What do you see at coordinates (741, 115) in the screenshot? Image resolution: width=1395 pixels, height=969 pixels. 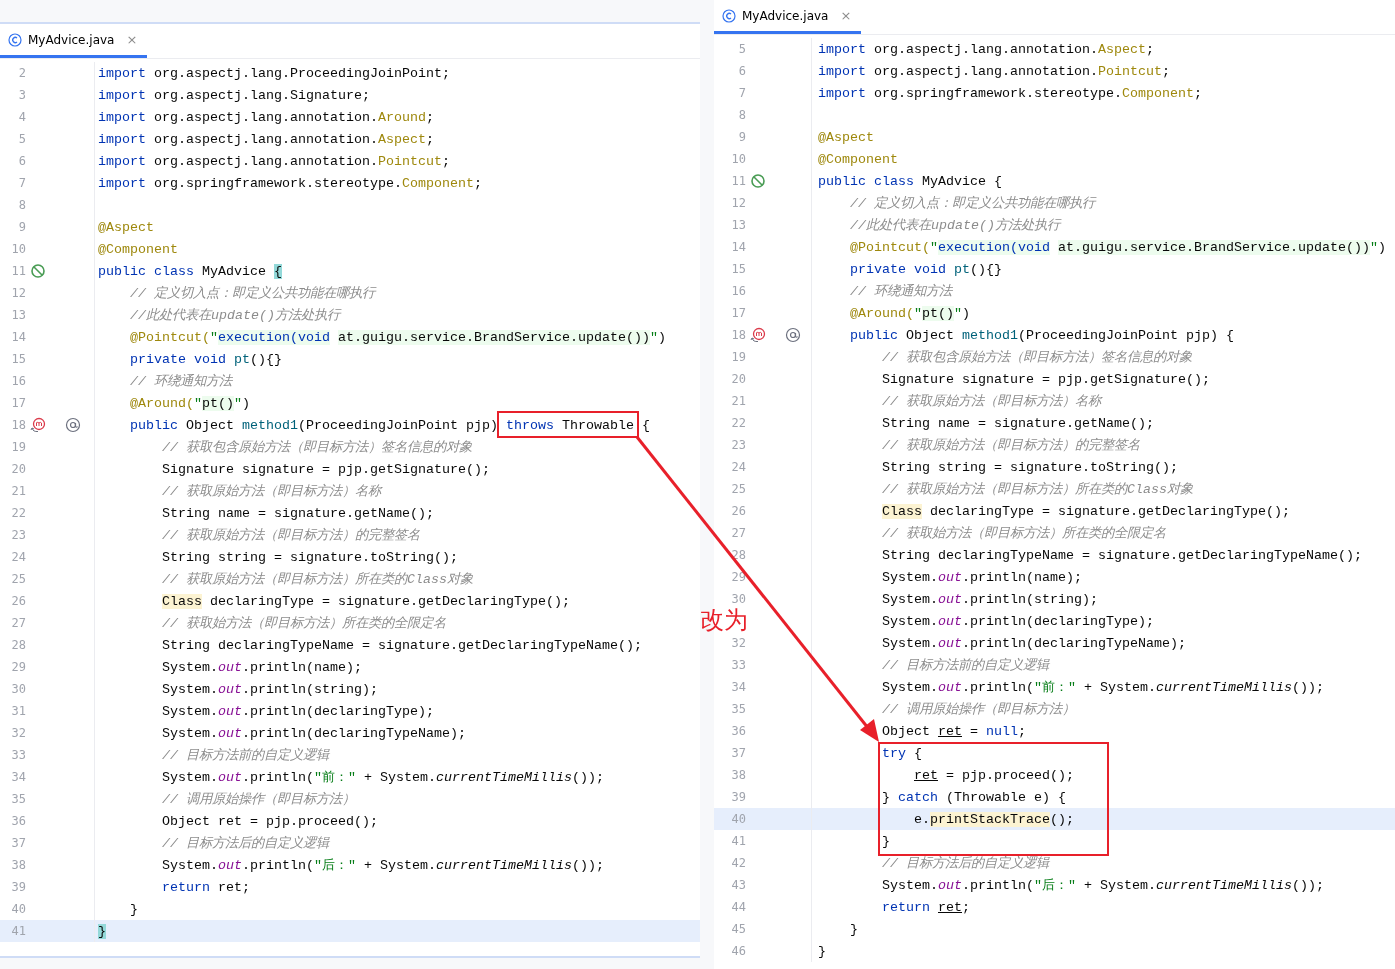 I see `line-number: 8` at bounding box center [741, 115].